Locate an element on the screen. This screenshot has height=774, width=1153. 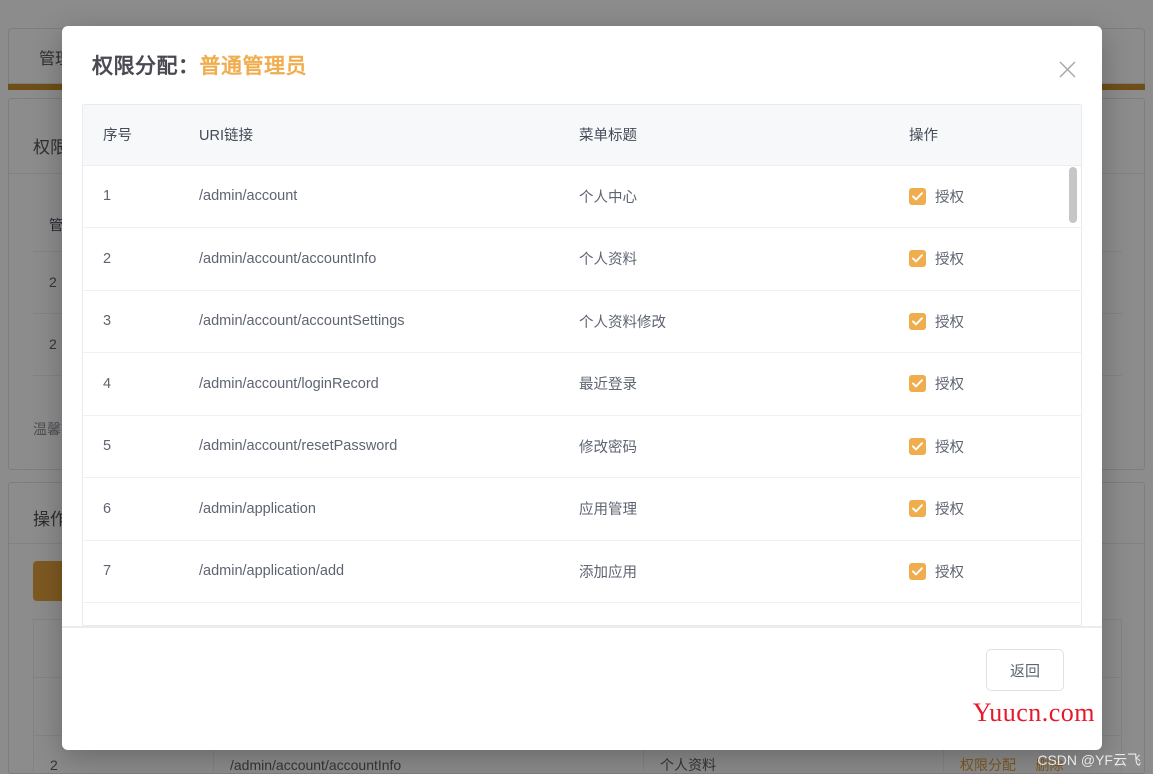
page-title: 权限分配：普通管理员 is located at coordinates (199, 65).